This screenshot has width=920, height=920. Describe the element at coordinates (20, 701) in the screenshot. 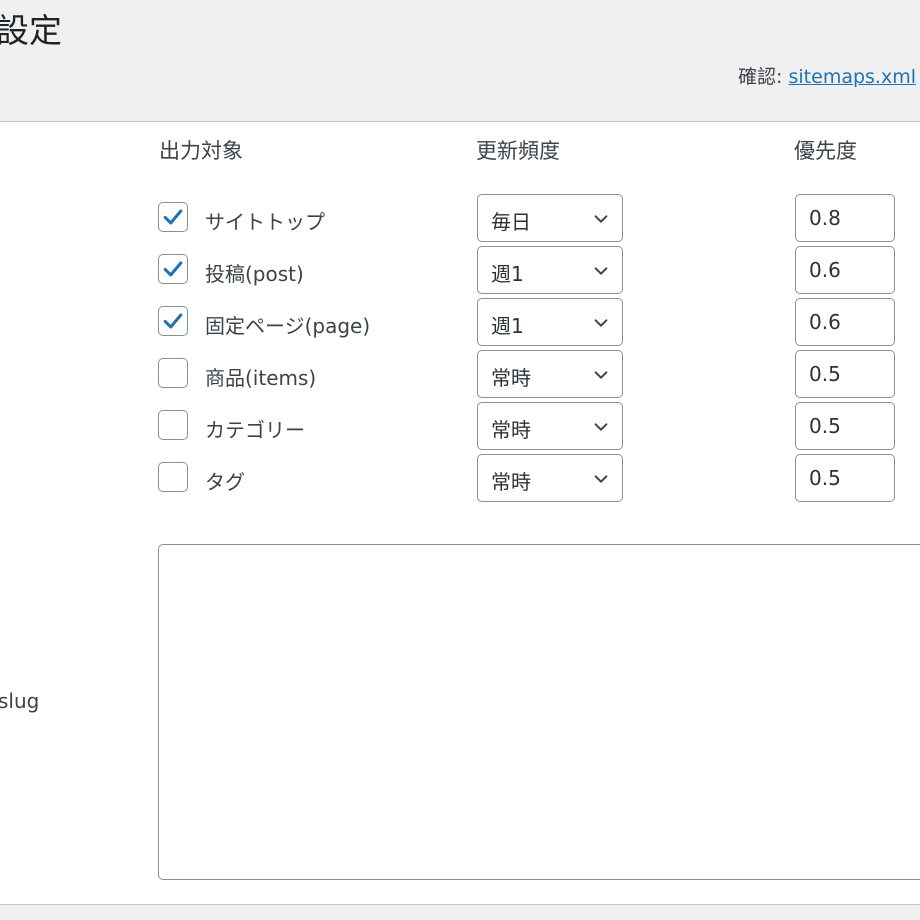

I see `slug-label: slug` at that location.